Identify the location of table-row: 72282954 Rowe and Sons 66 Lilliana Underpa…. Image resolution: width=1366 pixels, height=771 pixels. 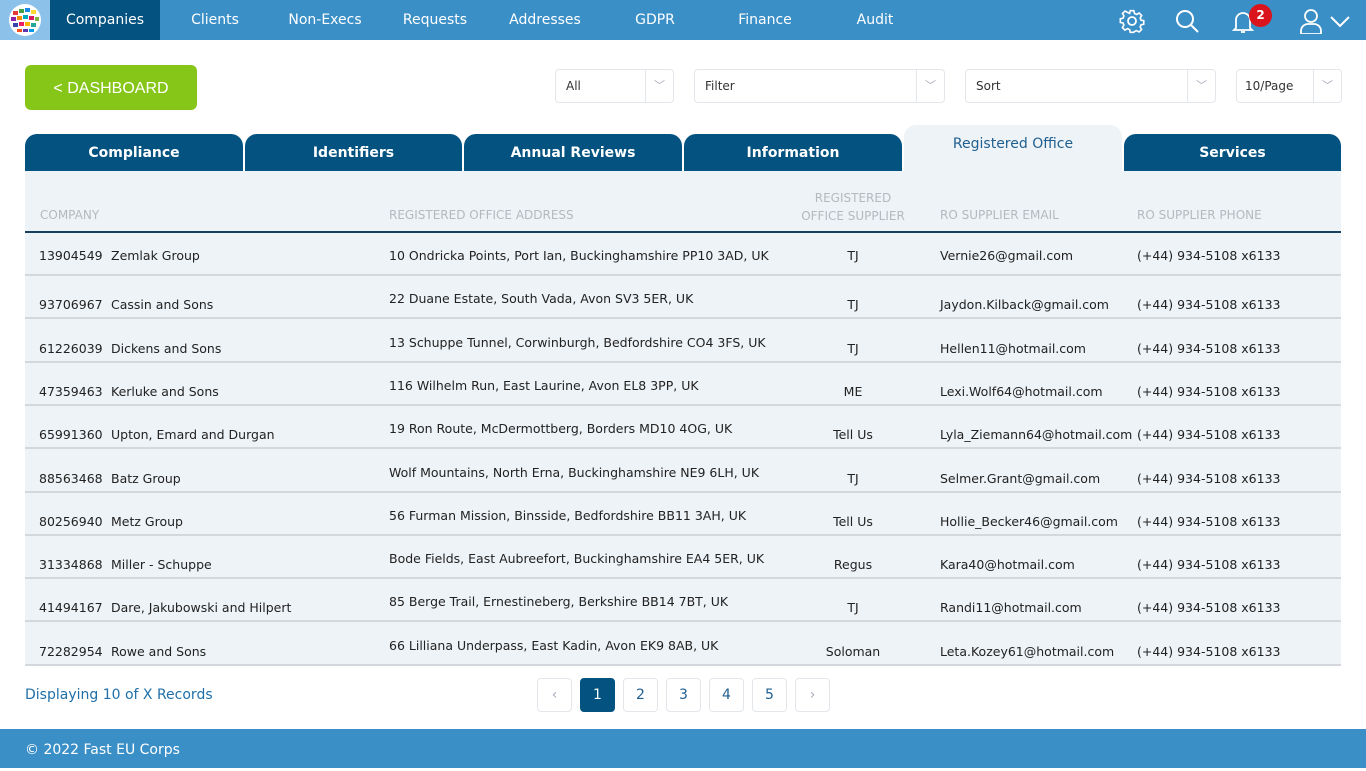
(683, 644).